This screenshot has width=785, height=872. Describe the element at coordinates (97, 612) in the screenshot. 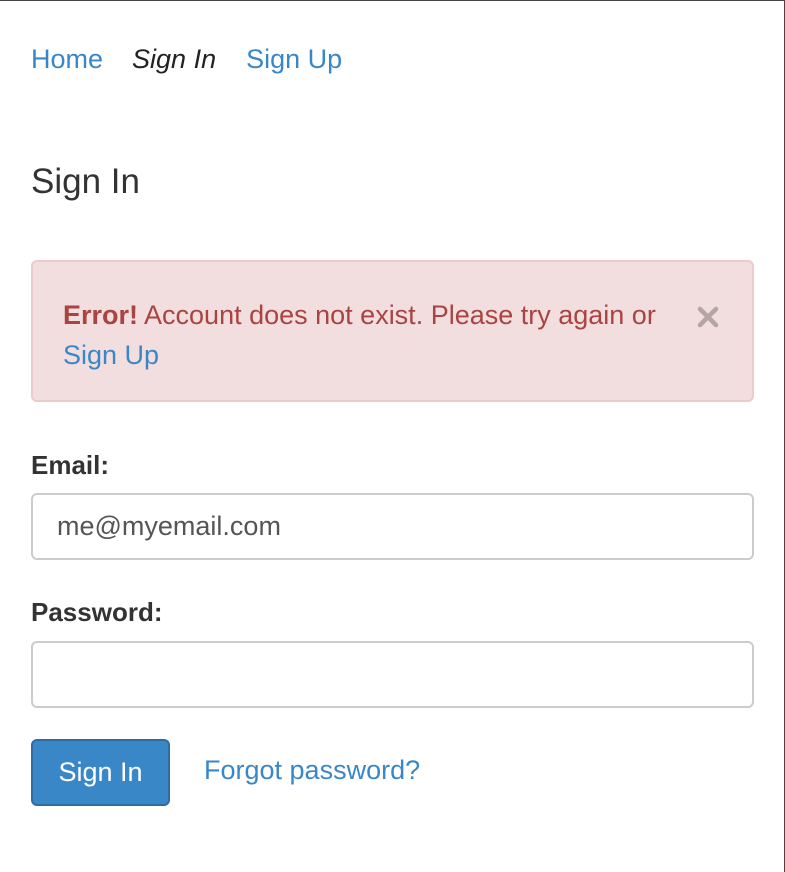

I see `password-label: Password:` at that location.